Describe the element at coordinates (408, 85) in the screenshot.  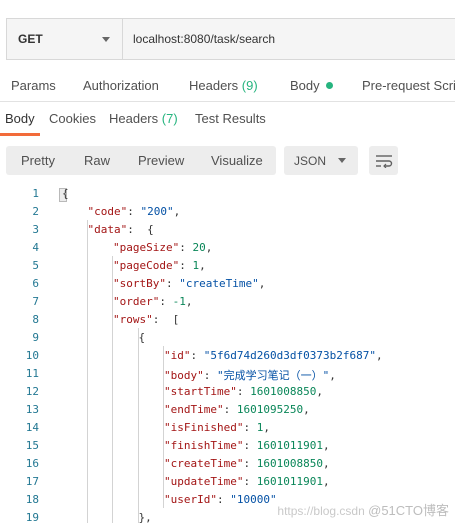
I see `tab-pre-request-script: Pre-request Scrip` at that location.